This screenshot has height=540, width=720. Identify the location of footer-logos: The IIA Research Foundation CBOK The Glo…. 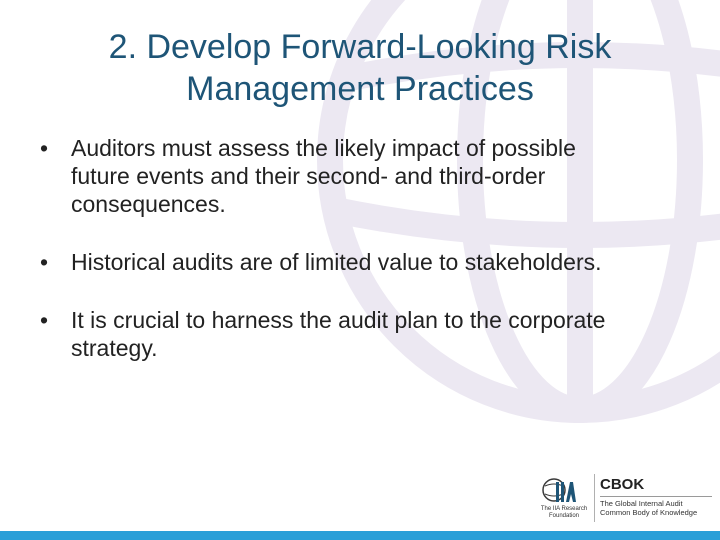
(628, 499).